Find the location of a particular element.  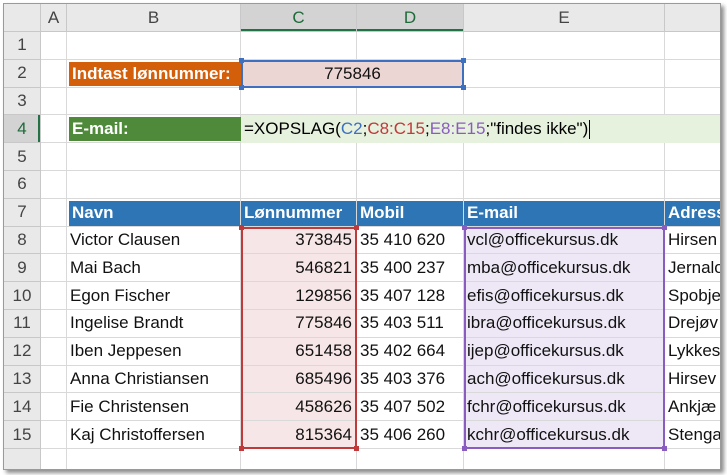

cell-email: mba@officekursus.dk is located at coordinates (564, 268).